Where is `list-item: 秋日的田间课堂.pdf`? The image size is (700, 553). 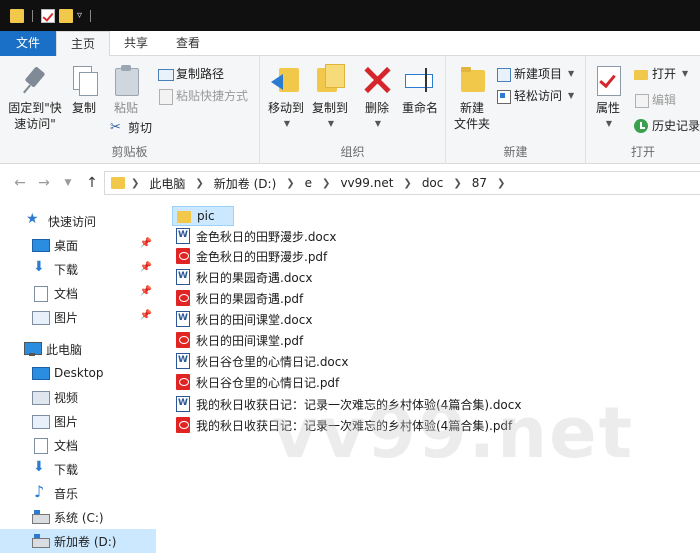 list-item: 秋日的田间课堂.pdf is located at coordinates (239, 340).